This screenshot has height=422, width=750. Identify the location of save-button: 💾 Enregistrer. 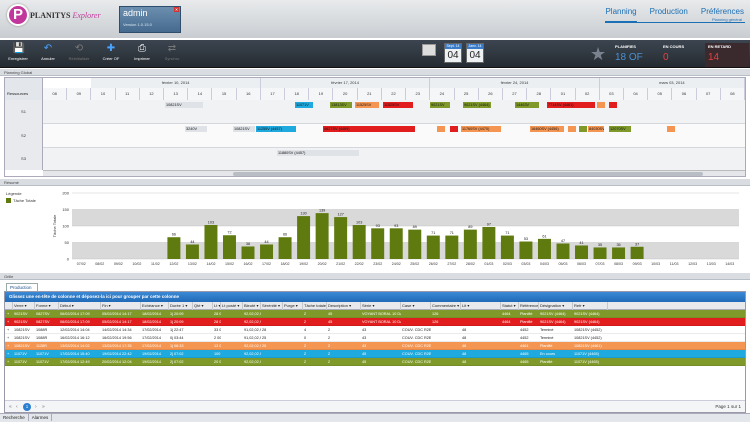
(18, 55).